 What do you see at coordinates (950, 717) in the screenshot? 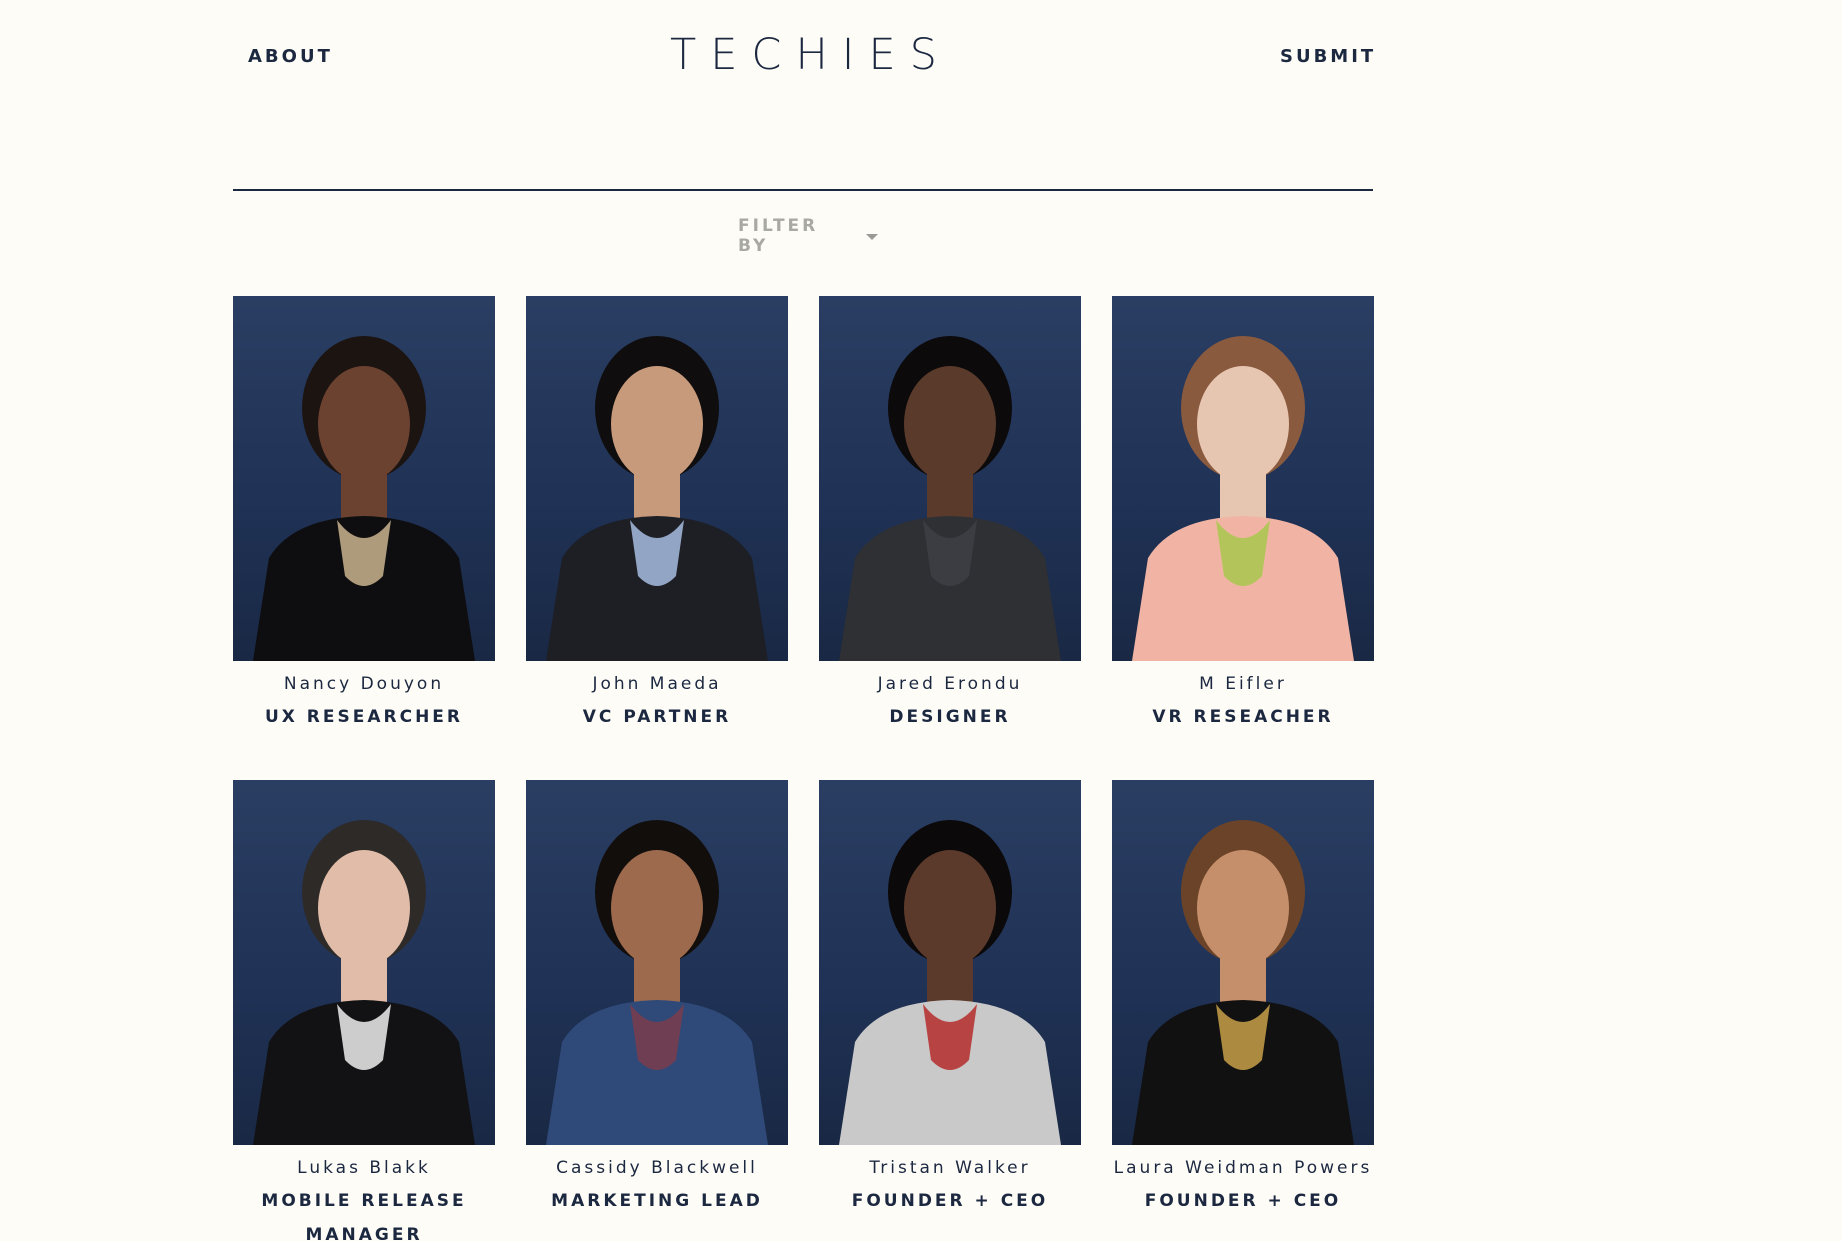
I see `person-role: DESIGNER` at bounding box center [950, 717].